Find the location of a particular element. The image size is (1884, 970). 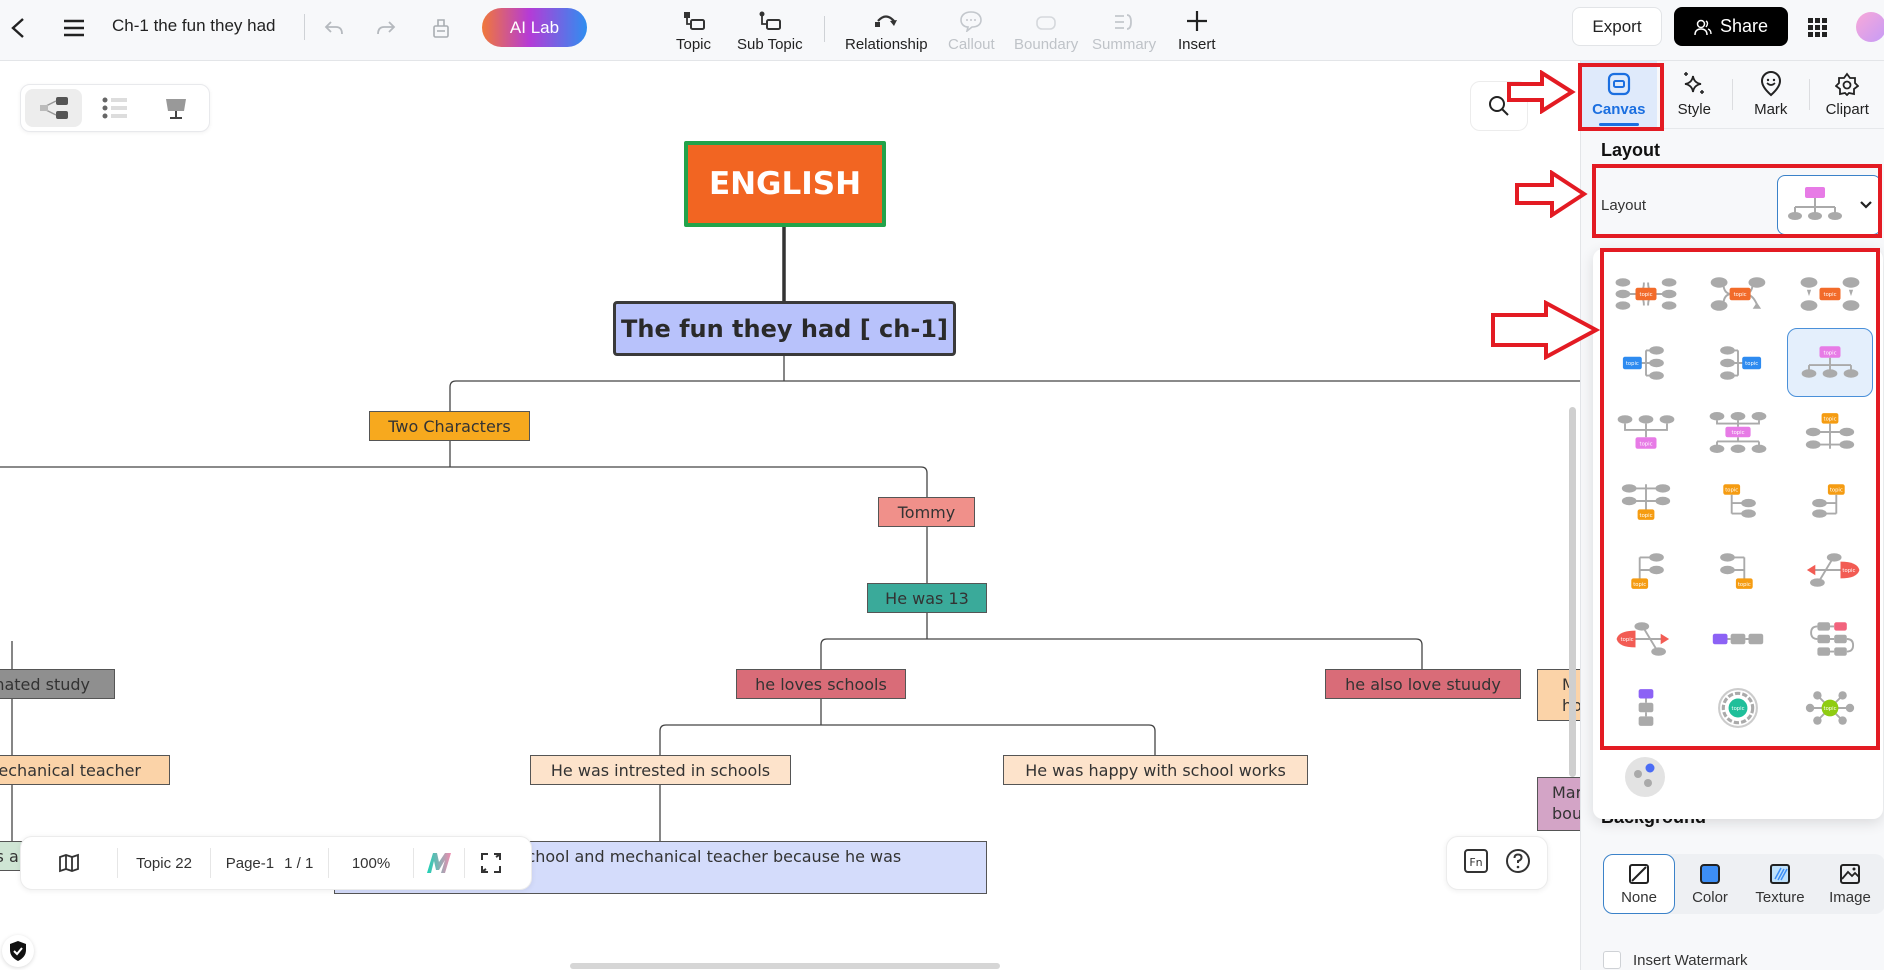

summary-tool: Summary is located at coordinates (1124, 28).